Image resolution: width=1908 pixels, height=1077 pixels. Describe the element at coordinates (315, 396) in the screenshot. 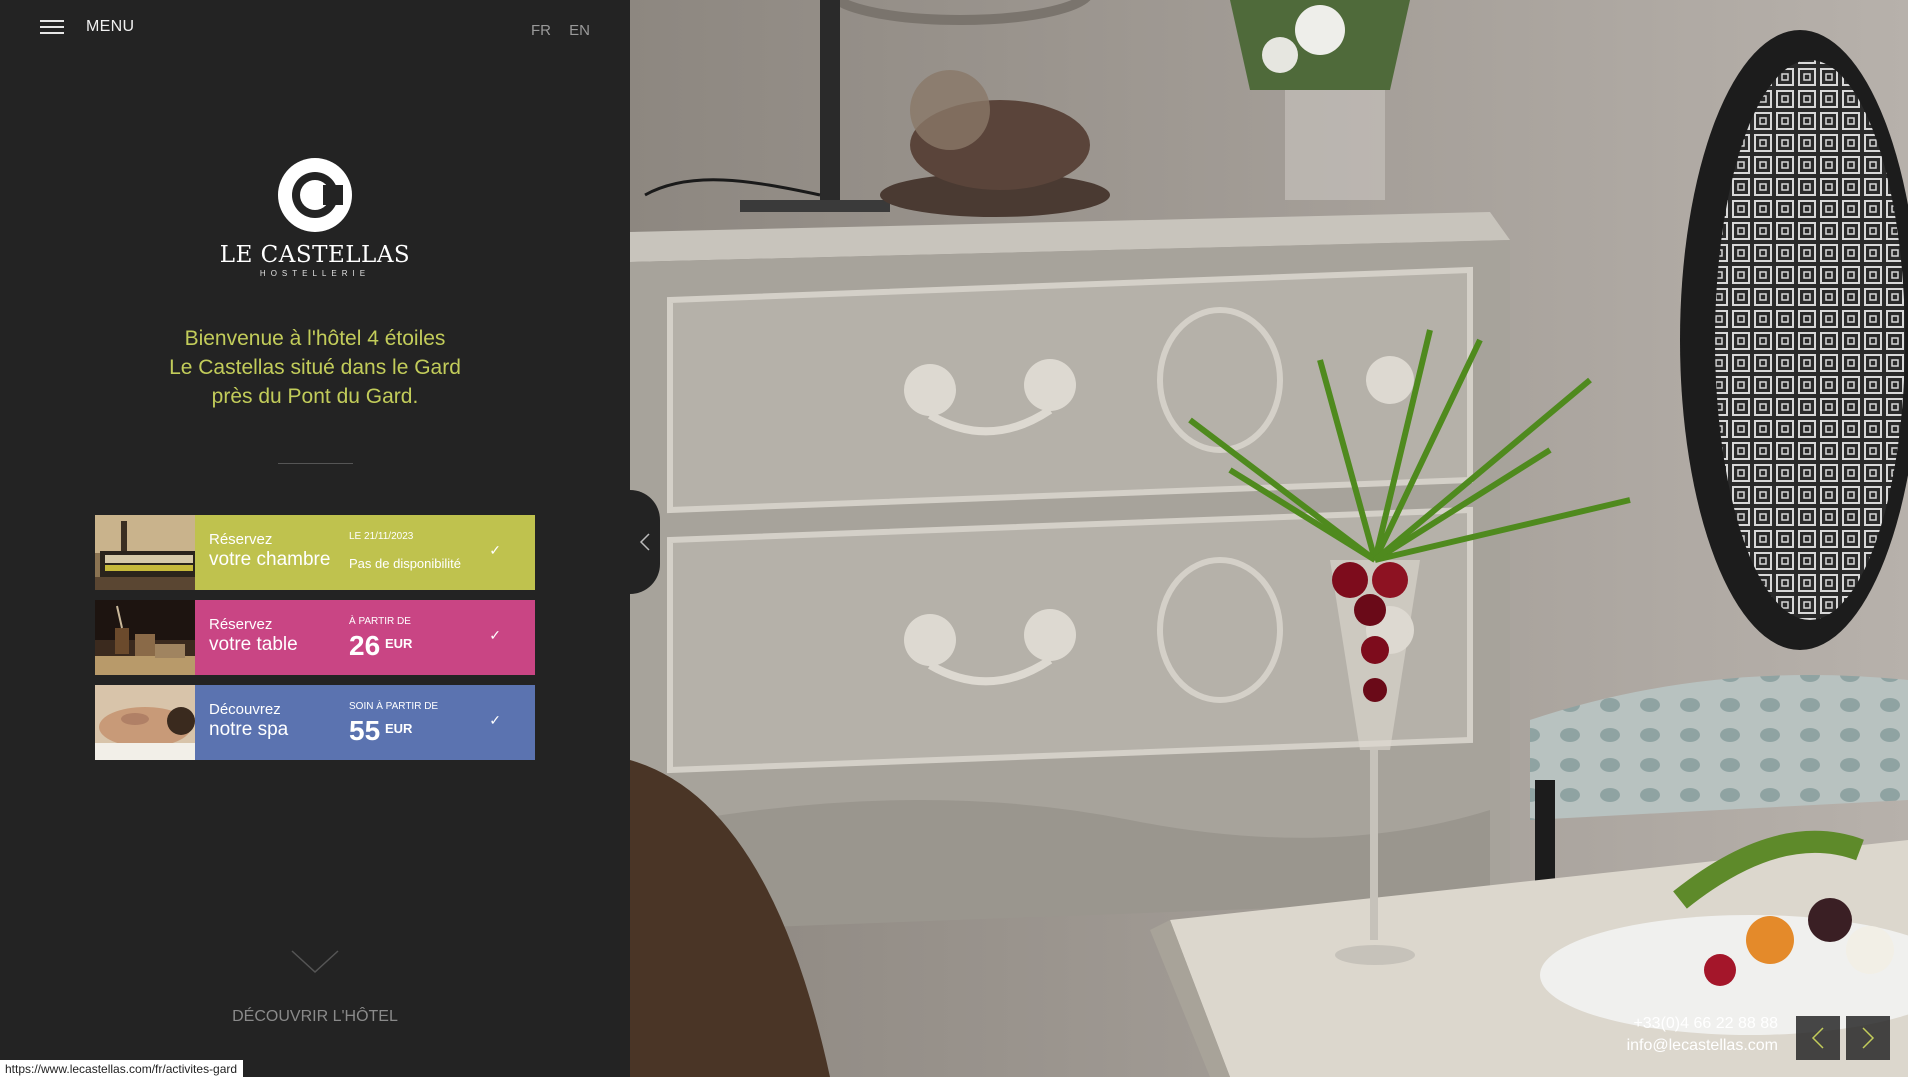

I see `welcome-line: près du Pont du Gard.` at that location.